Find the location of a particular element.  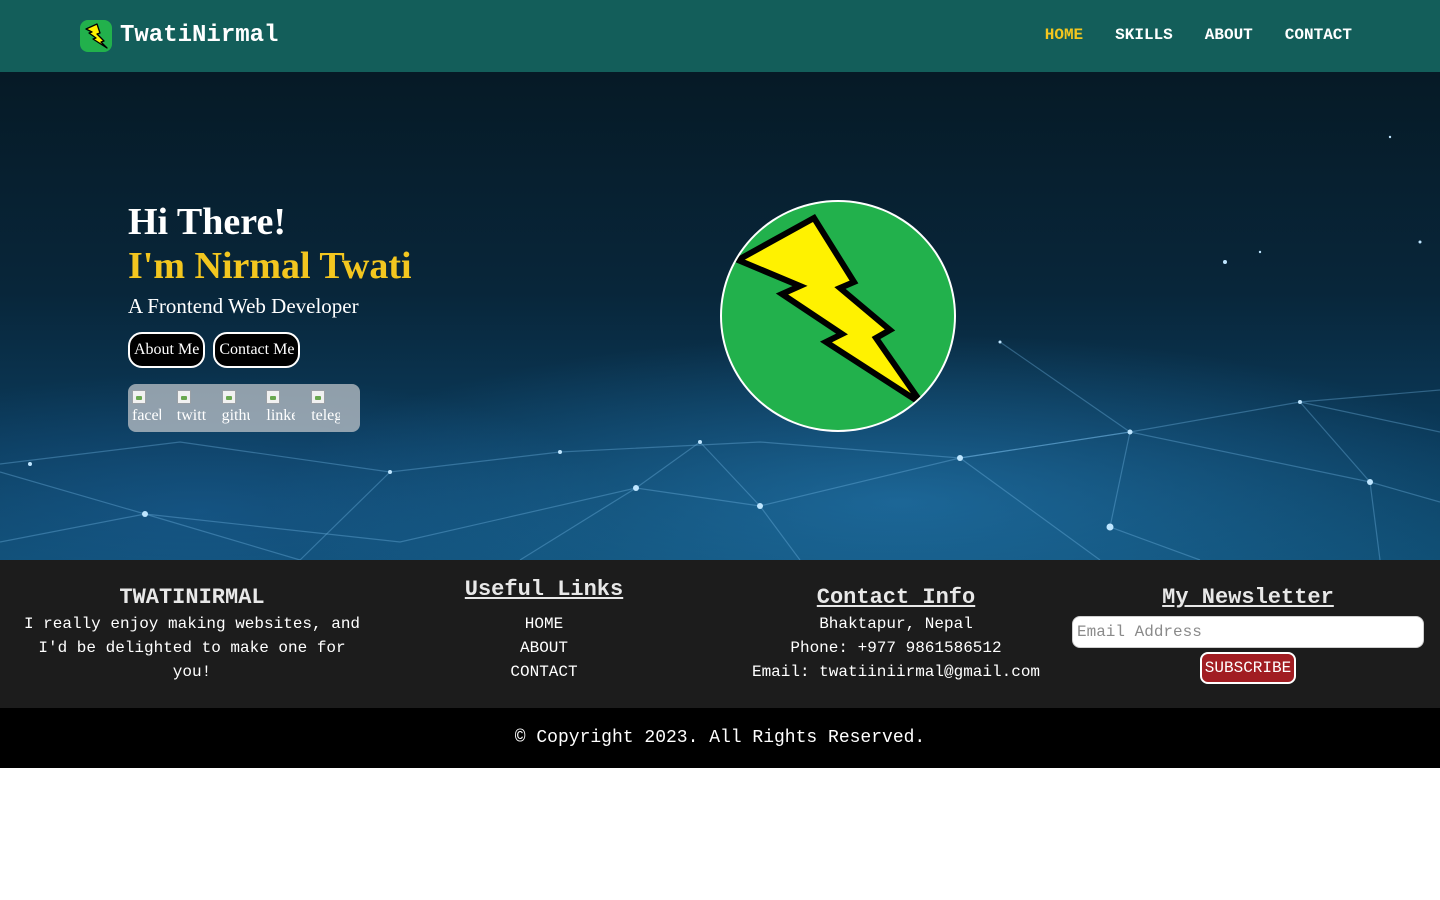

footer-brand-title: TWATINIRMAL is located at coordinates (192, 597).